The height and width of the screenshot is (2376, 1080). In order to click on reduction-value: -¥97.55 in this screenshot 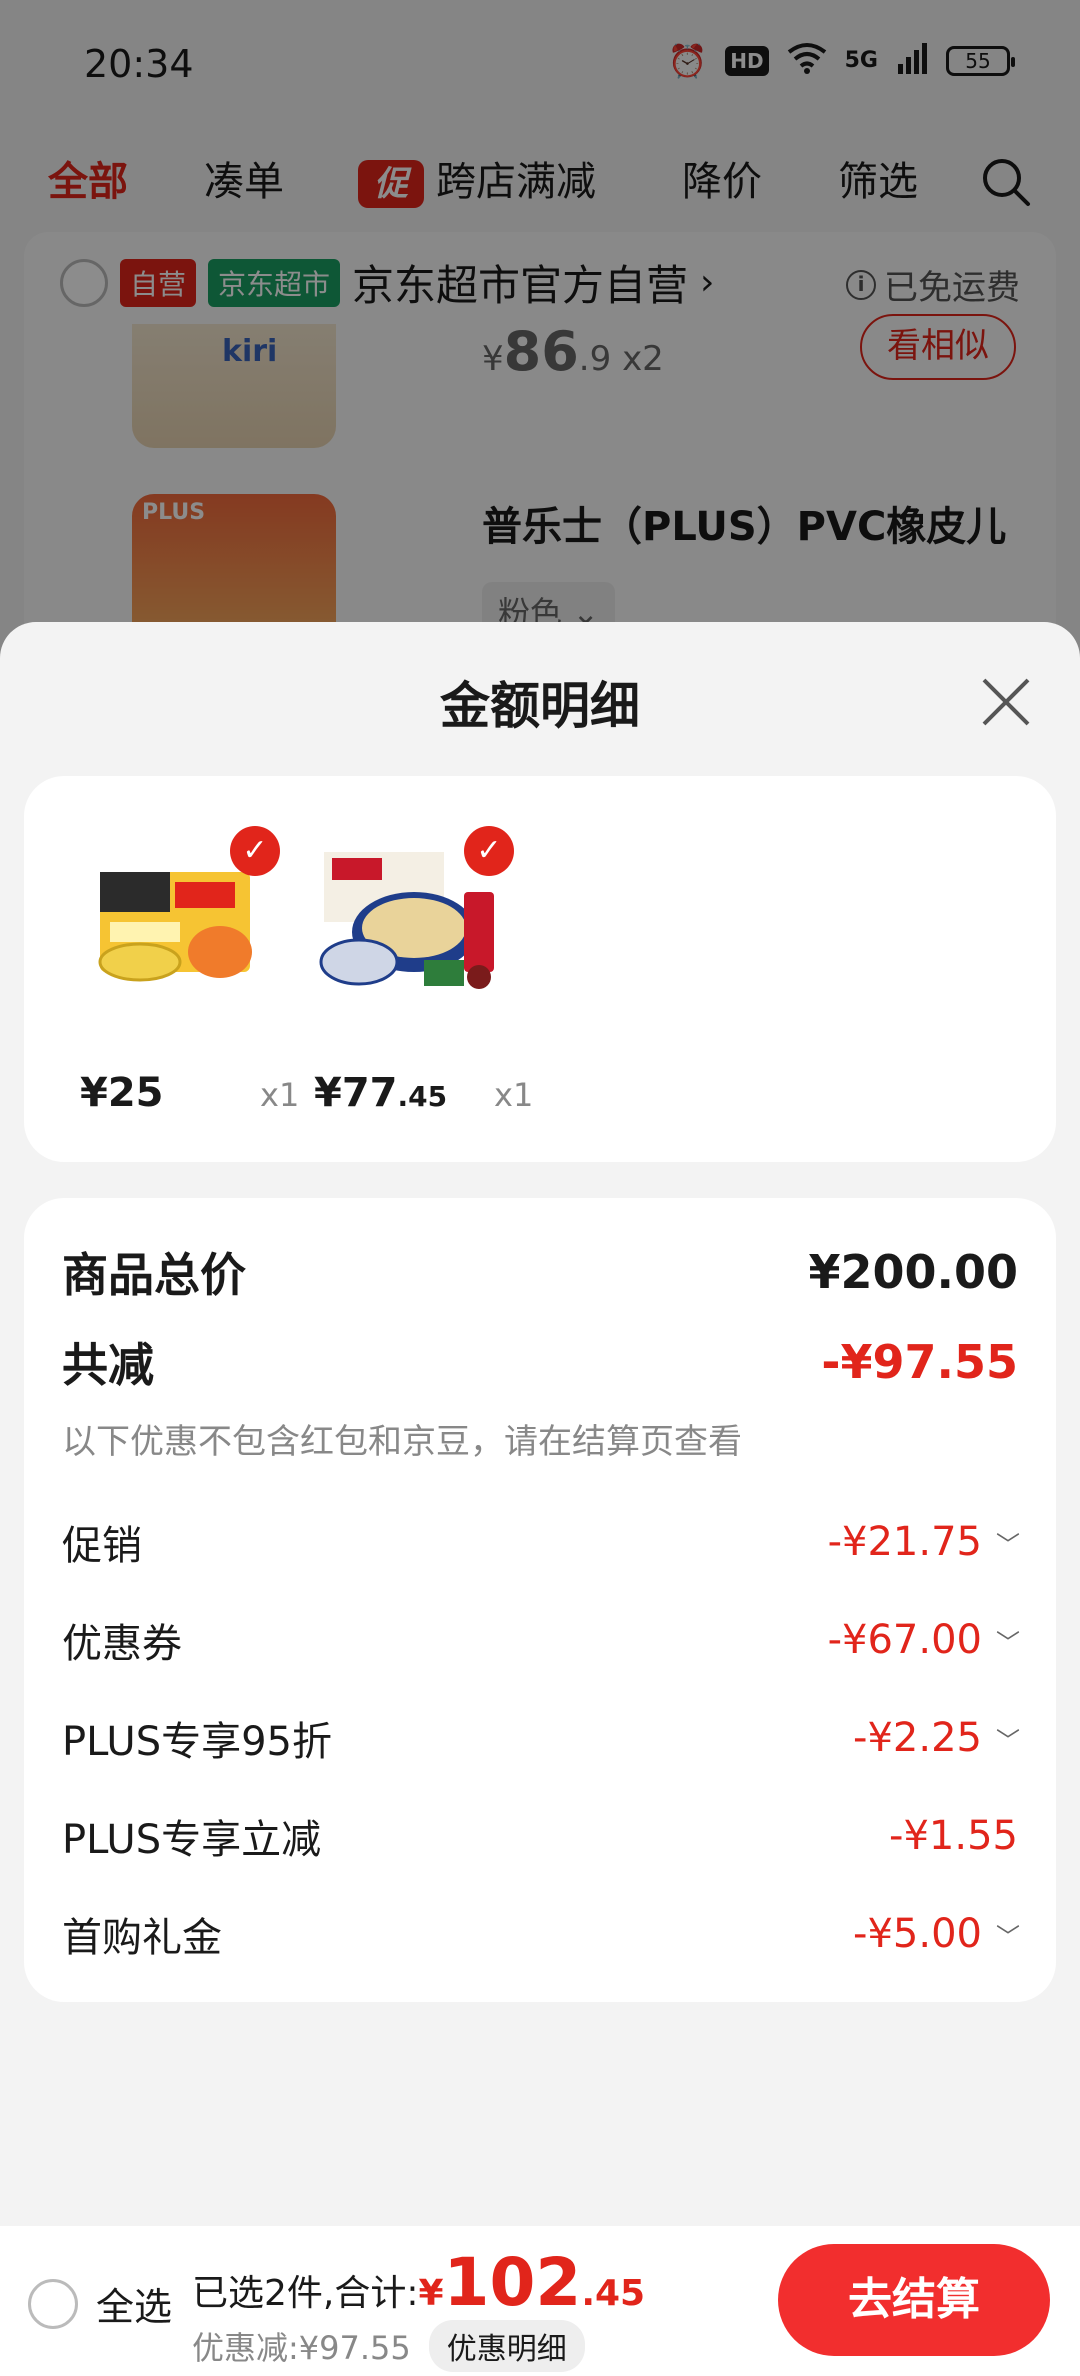, I will do `click(919, 1362)`.